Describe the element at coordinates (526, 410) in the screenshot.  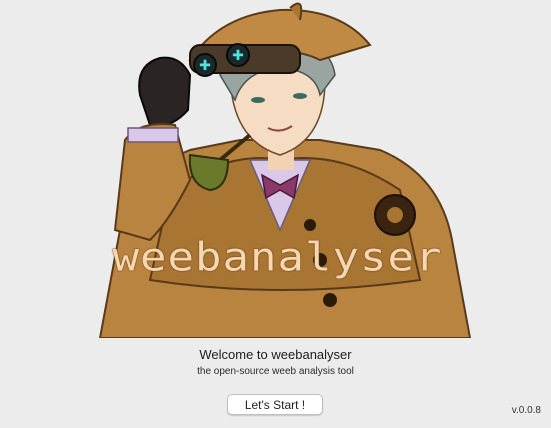
I see `version-label: v.0.0.8` at that location.